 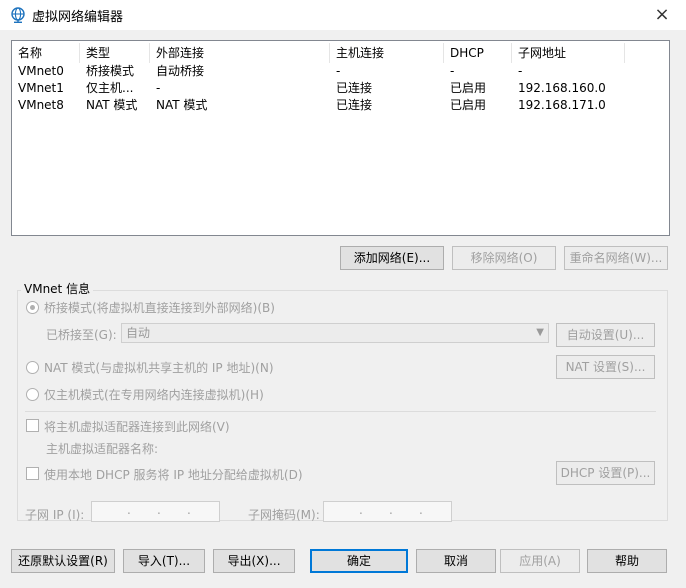 What do you see at coordinates (240, 53) in the screenshot?
I see `column-header-external: 外部连接` at bounding box center [240, 53].